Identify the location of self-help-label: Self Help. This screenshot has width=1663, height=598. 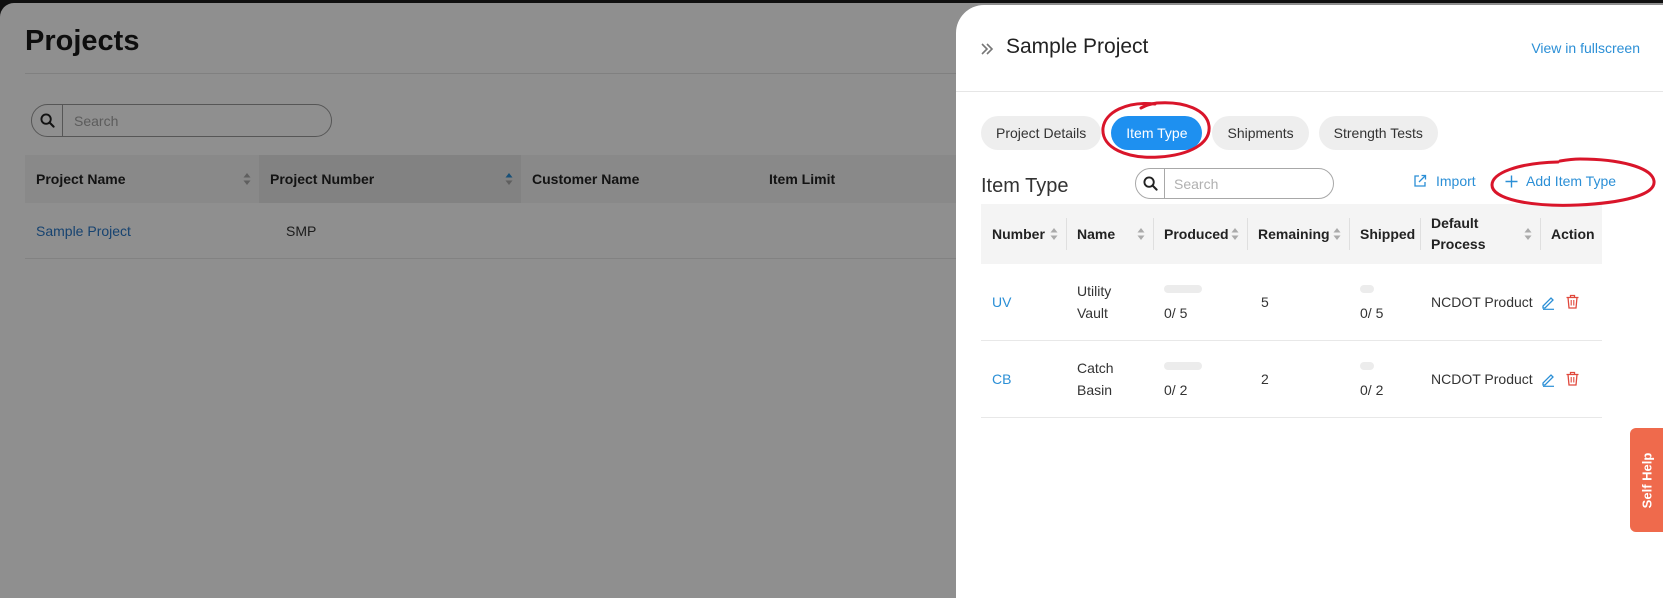
(1646, 480).